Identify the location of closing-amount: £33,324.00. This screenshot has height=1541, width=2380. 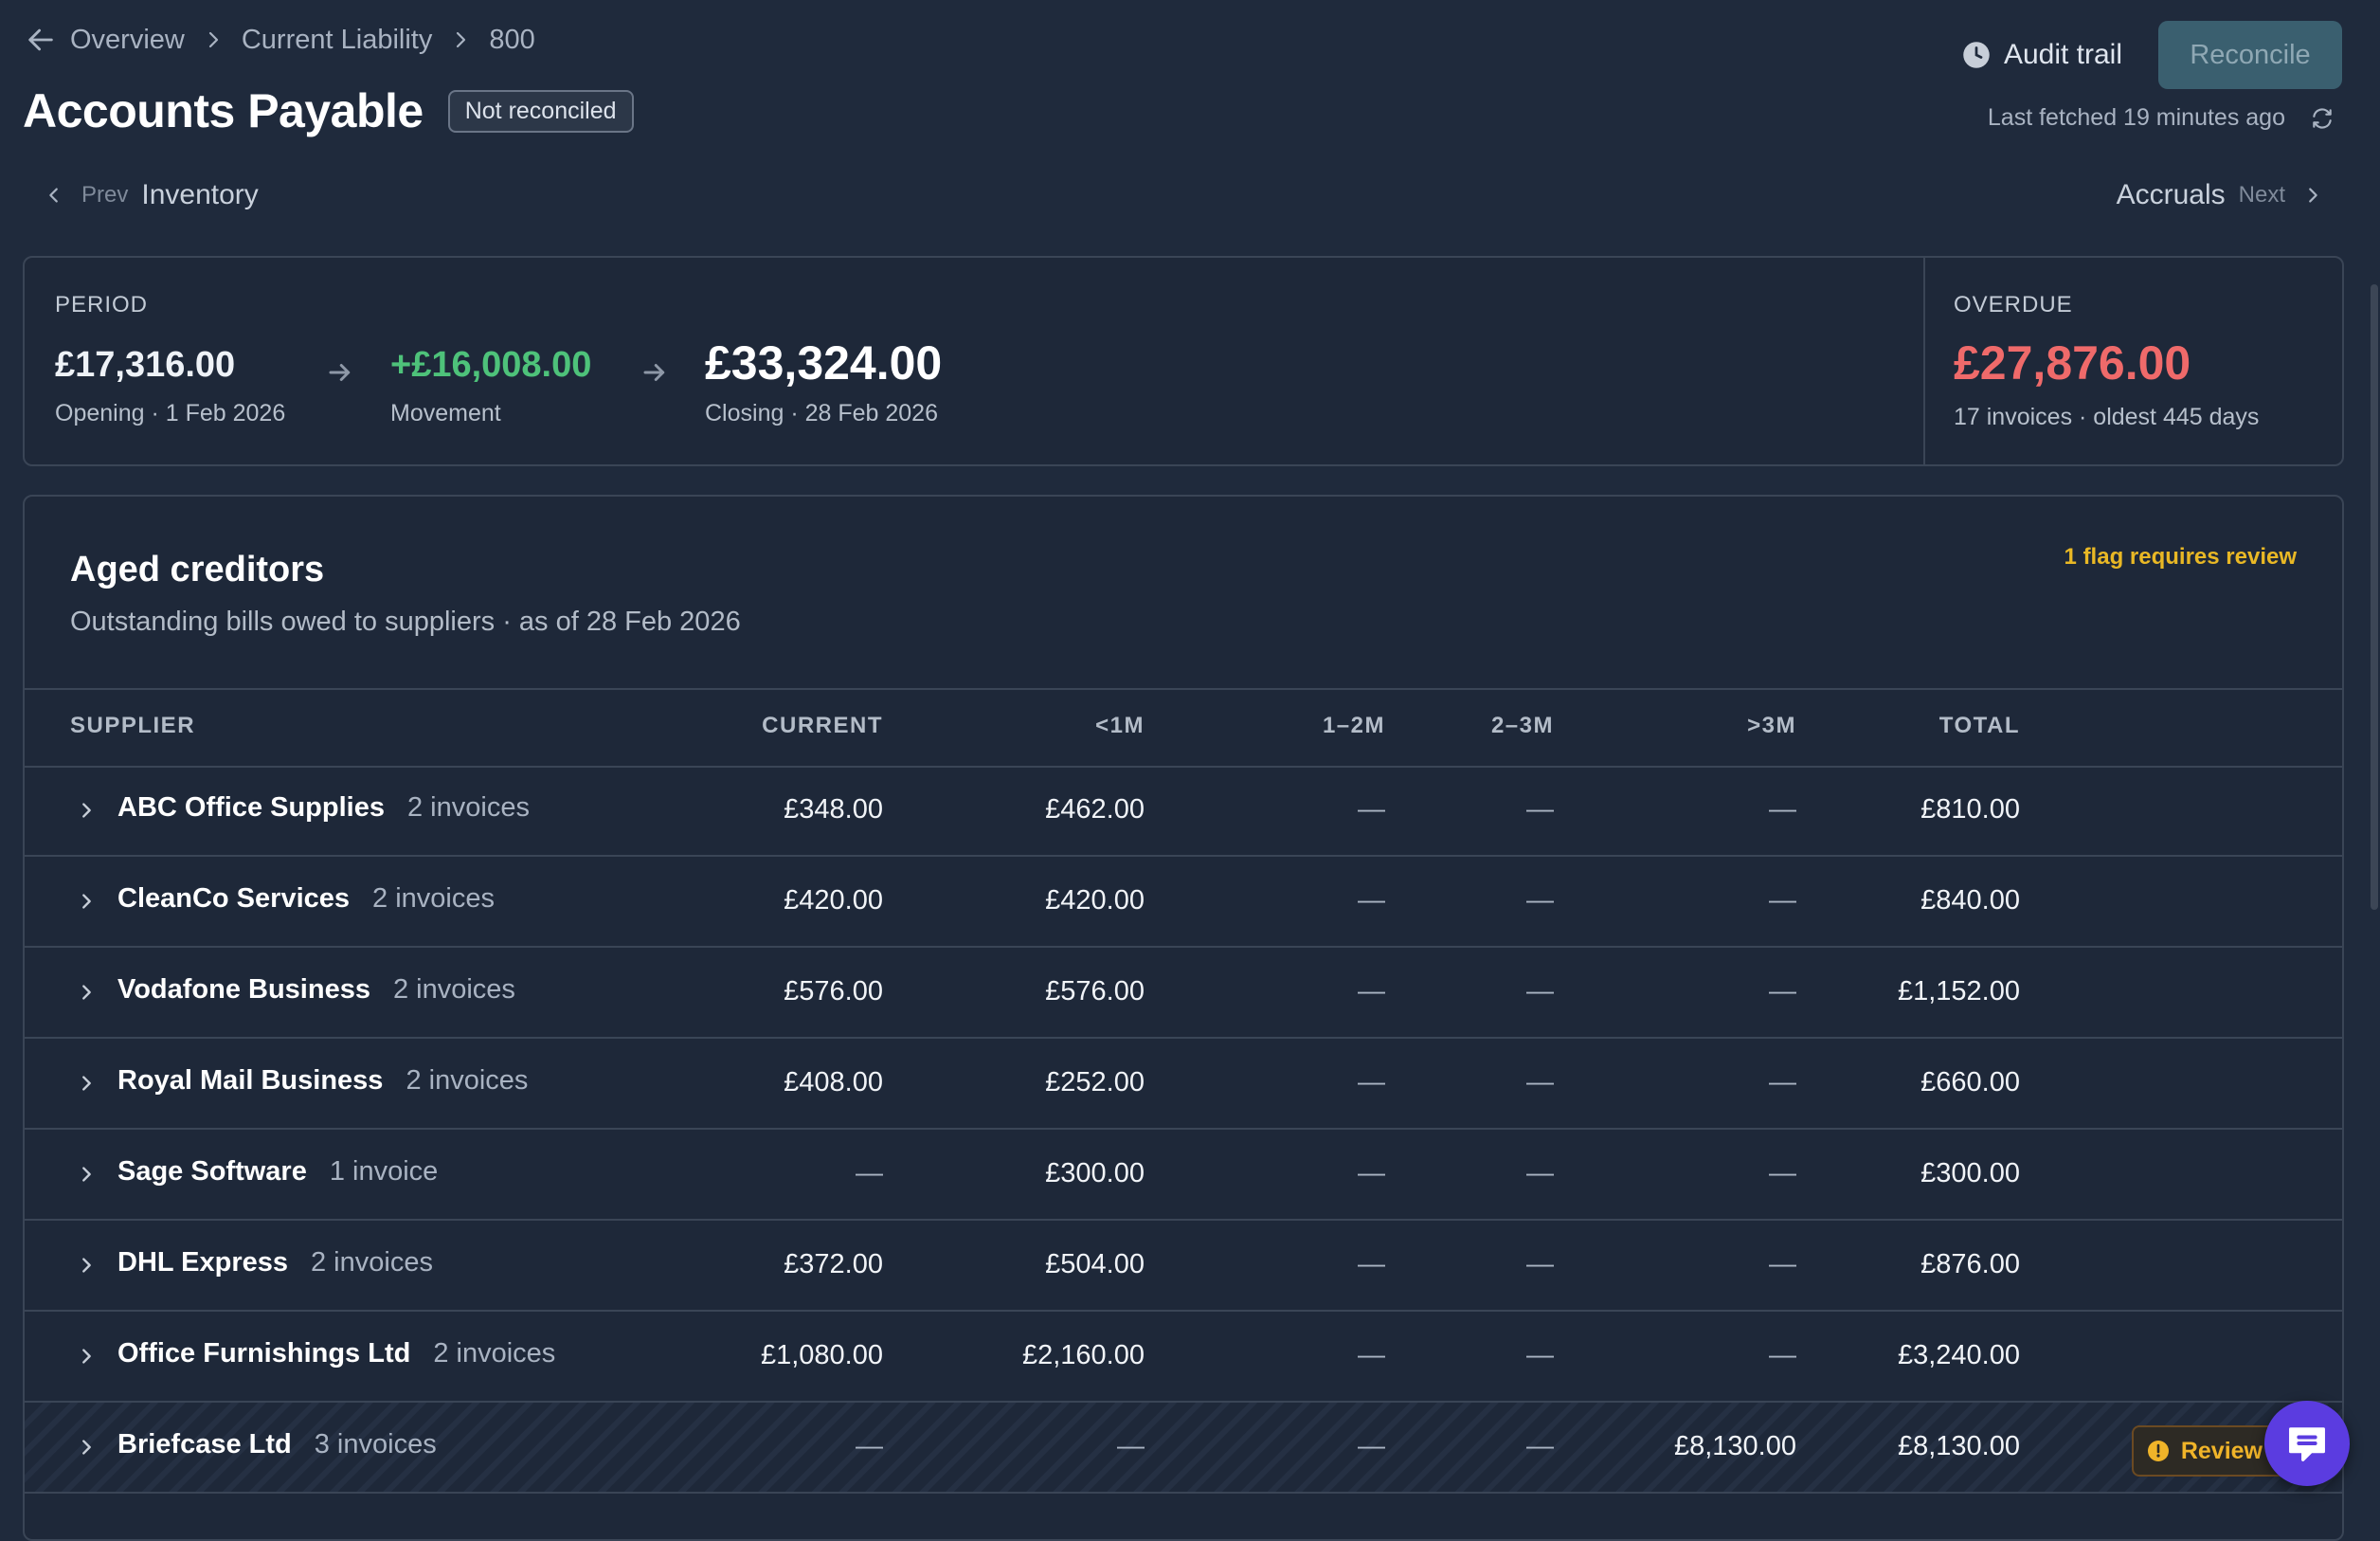
(824, 363).